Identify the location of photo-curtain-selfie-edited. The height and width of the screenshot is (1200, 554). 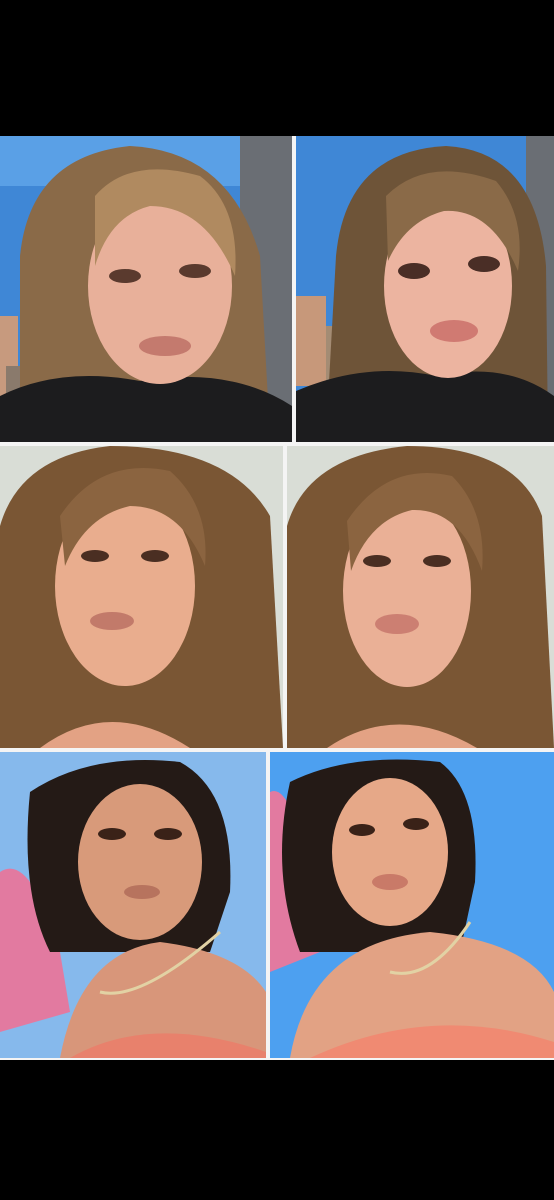
(420, 597).